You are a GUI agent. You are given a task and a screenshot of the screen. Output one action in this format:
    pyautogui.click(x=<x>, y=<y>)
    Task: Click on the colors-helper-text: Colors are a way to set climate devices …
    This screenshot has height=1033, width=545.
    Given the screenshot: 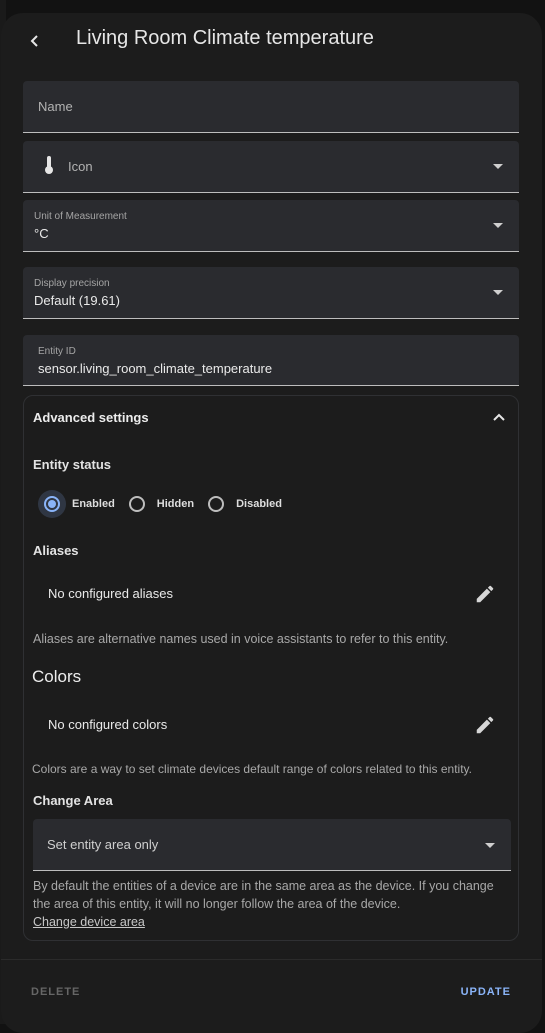 What is the action you would take?
    pyautogui.click(x=252, y=769)
    